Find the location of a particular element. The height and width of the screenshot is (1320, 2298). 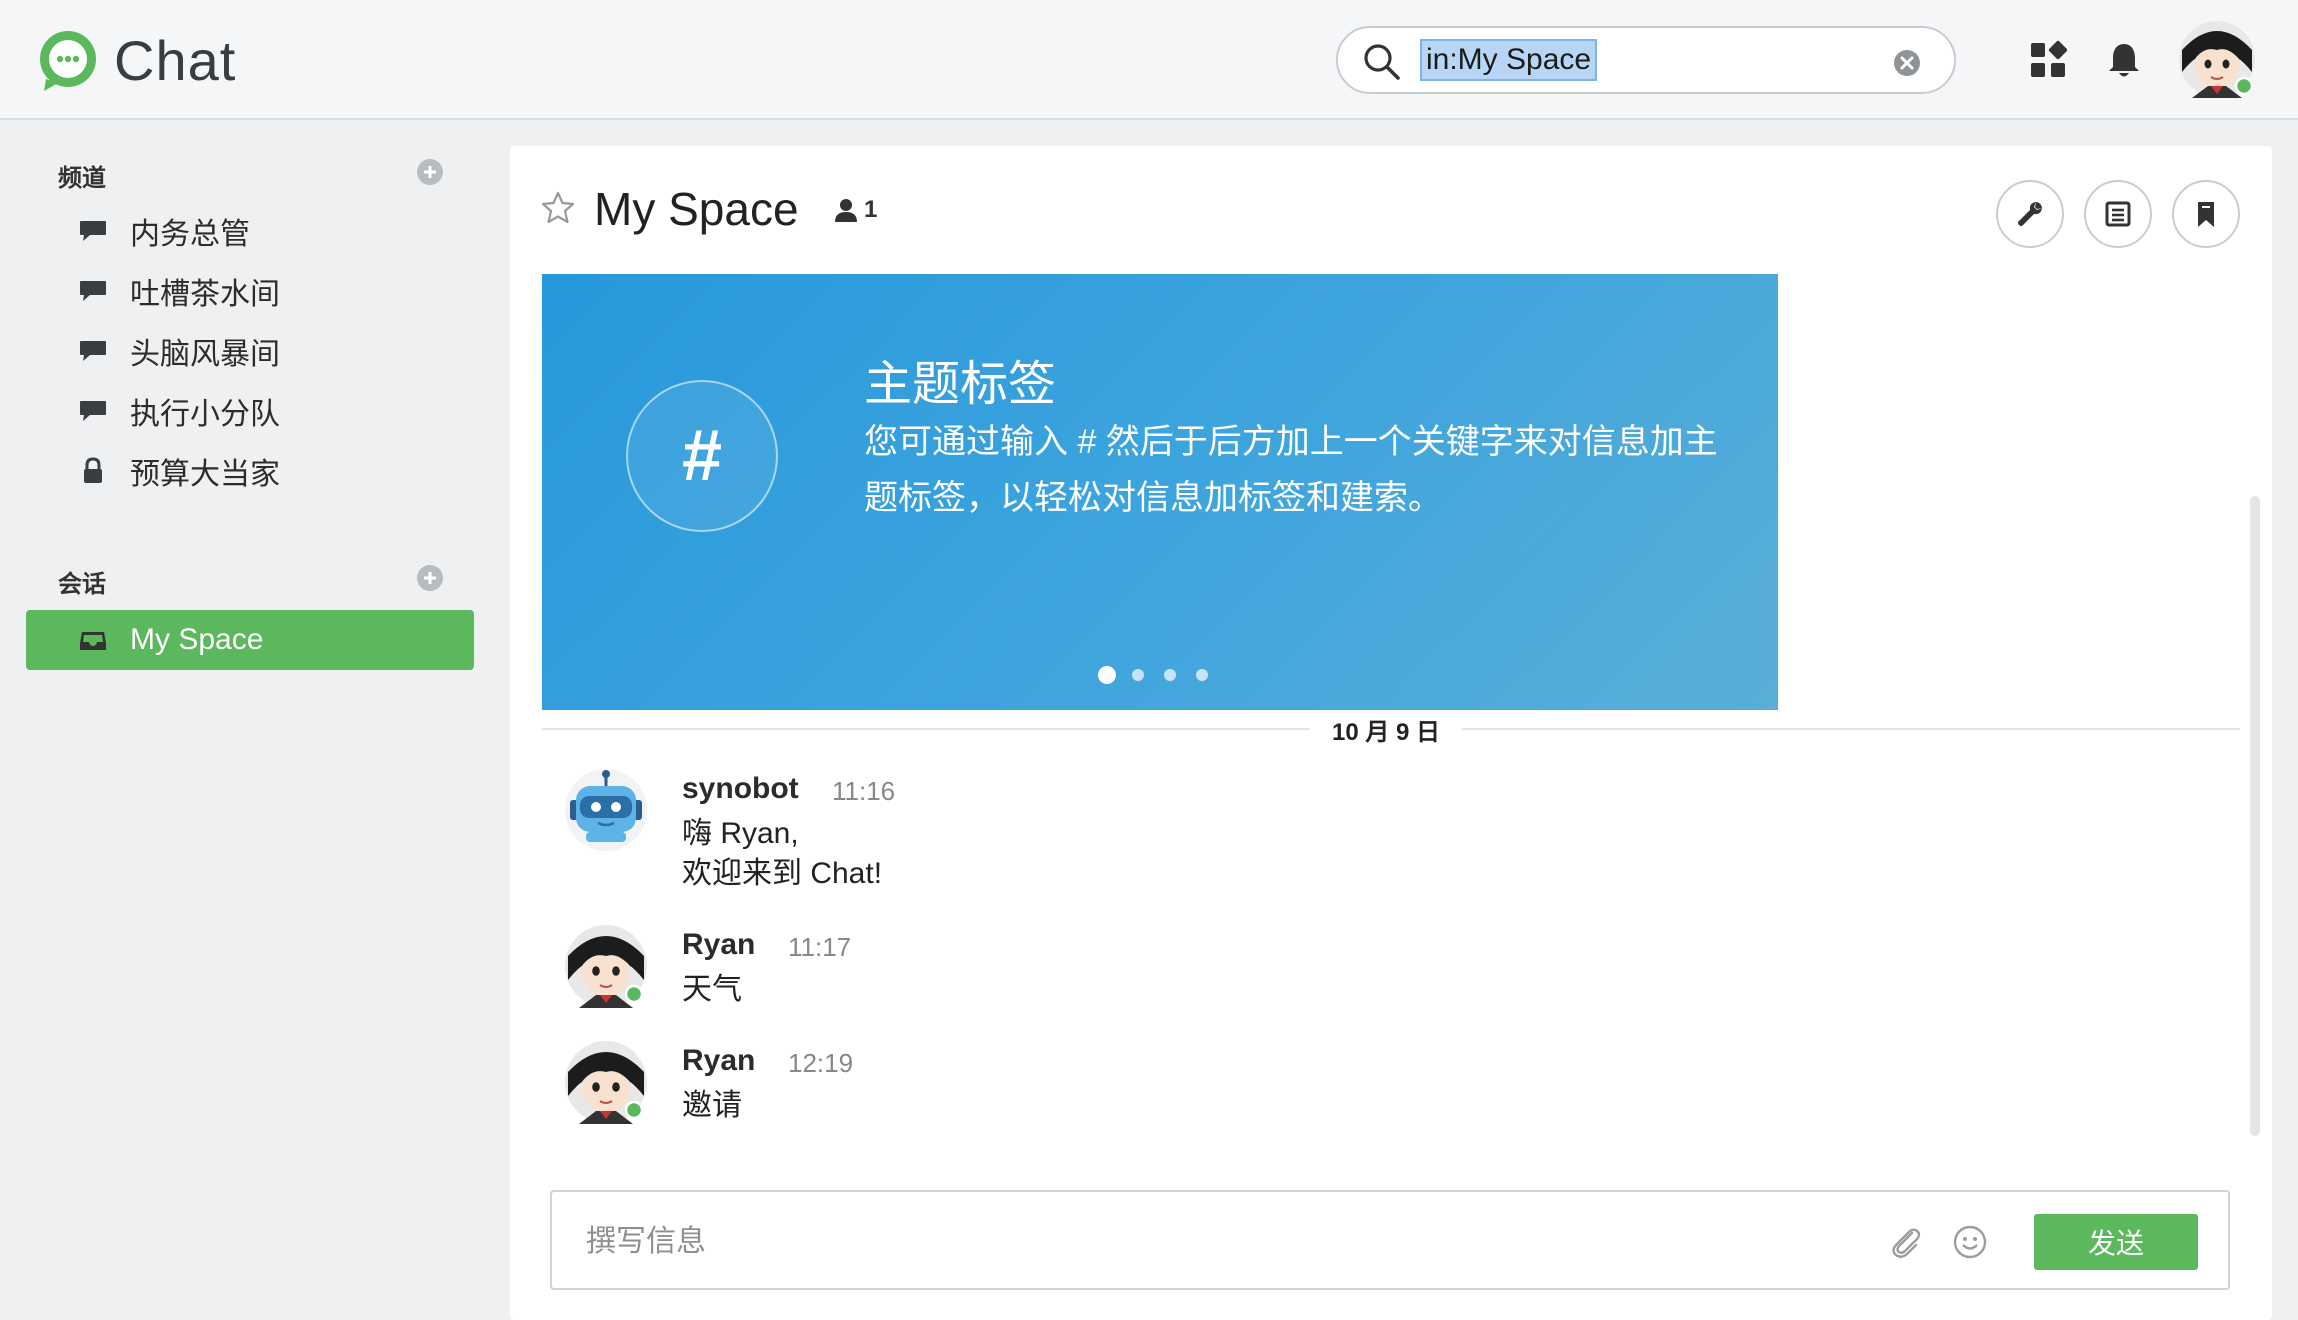

date-divider-label: 10 月 9 日 is located at coordinates (1386, 729).